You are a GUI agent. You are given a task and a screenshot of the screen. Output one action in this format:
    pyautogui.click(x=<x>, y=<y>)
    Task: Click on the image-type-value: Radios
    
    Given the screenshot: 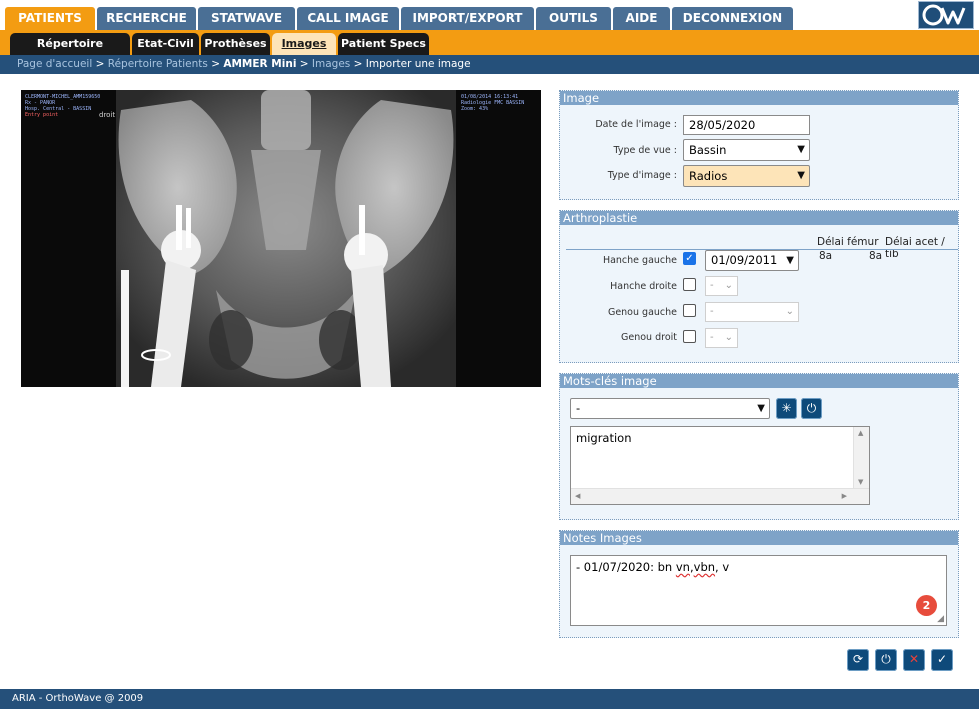 What is the action you would take?
    pyautogui.click(x=708, y=176)
    